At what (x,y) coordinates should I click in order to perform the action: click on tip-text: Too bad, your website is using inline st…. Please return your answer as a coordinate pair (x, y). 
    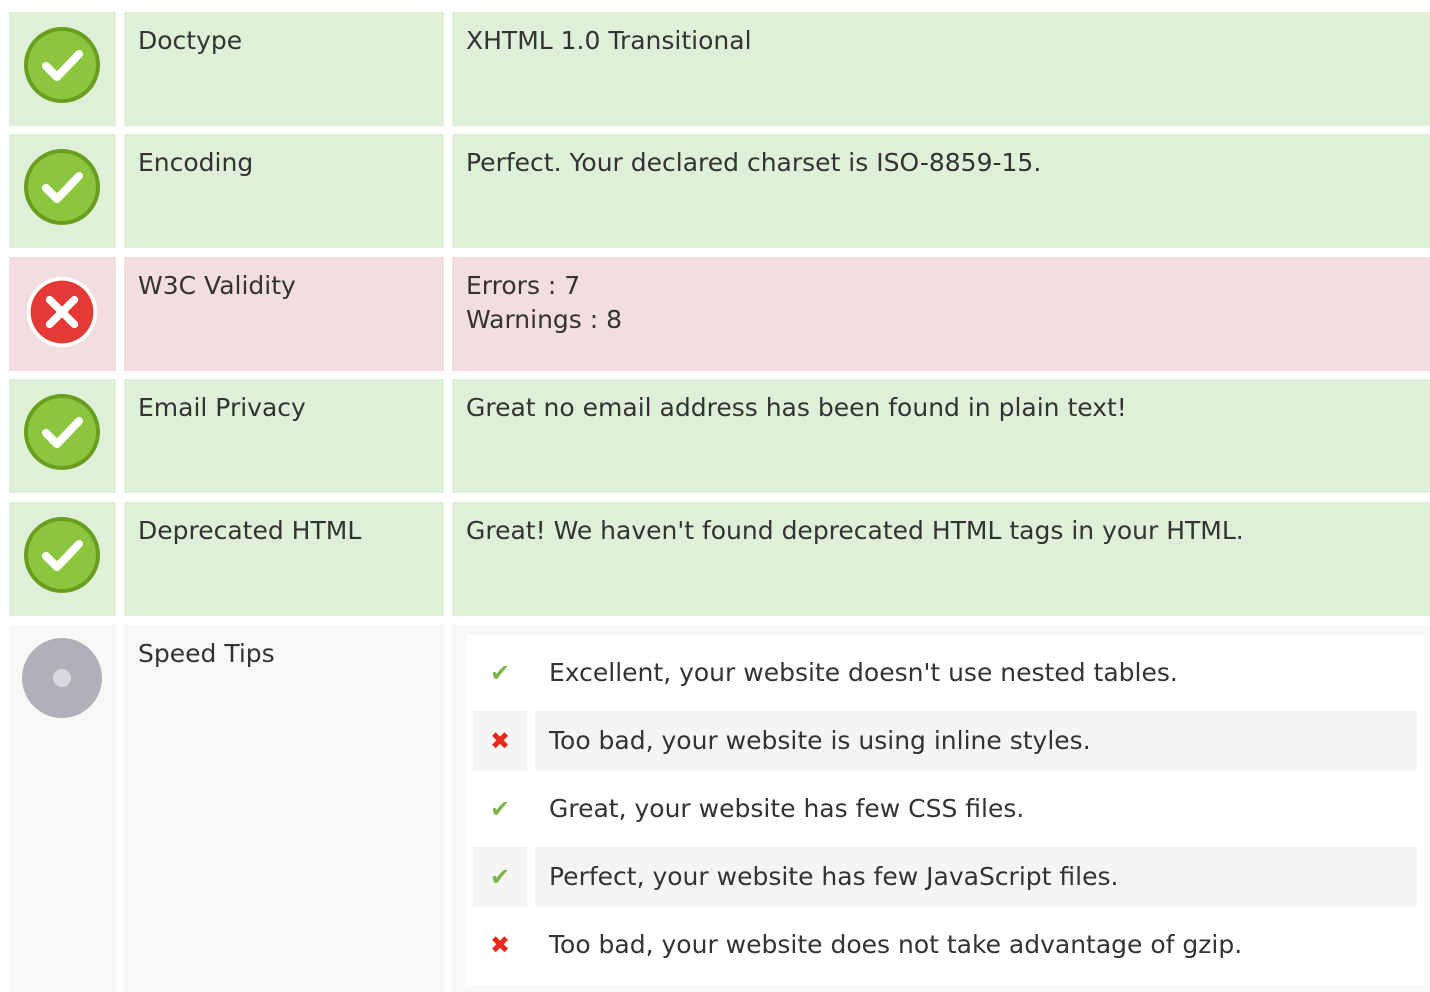
    Looking at the image, I should click on (976, 741).